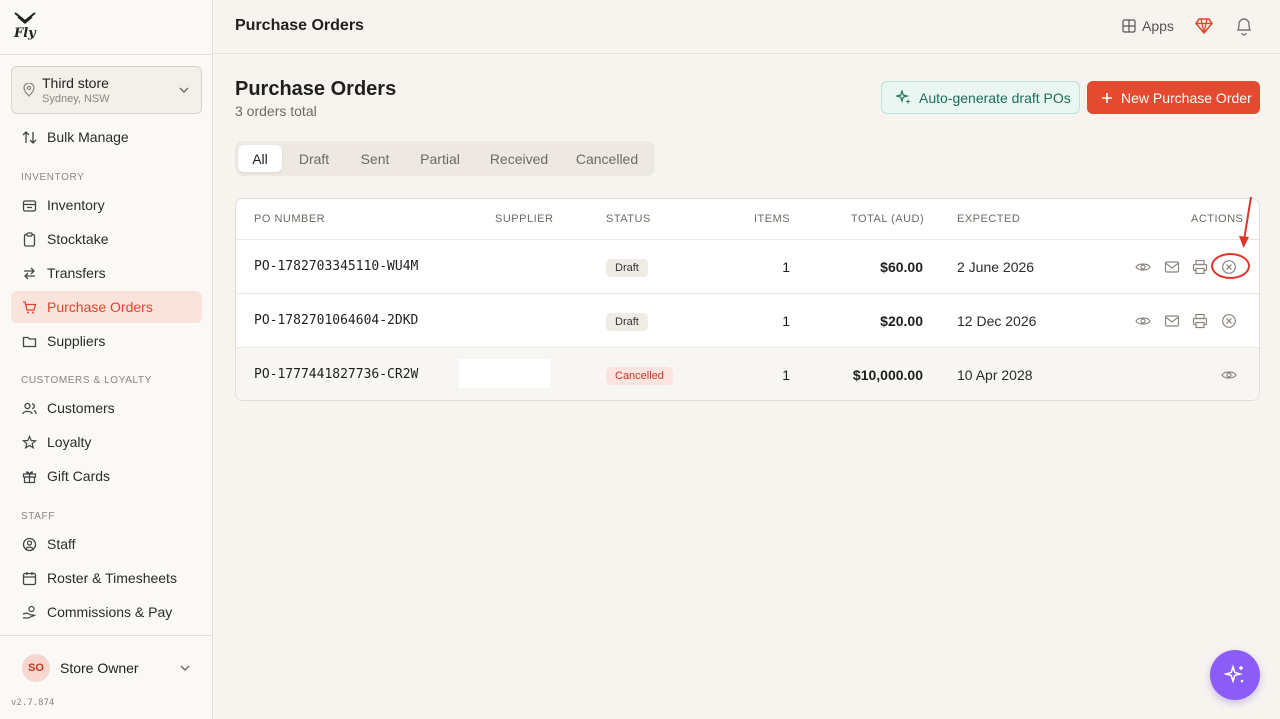 The height and width of the screenshot is (719, 1280). What do you see at coordinates (887, 375) in the screenshot?
I see `order-total: $10,000.00` at bounding box center [887, 375].